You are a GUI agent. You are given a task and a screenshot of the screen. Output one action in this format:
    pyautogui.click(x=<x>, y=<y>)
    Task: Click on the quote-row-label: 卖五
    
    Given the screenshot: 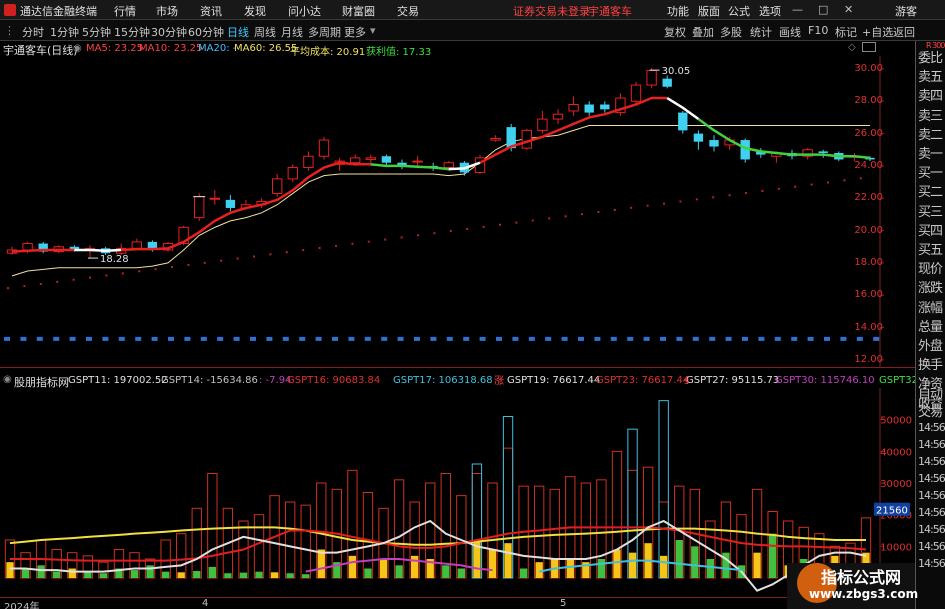 What is the action you would take?
    pyautogui.click(x=930, y=78)
    